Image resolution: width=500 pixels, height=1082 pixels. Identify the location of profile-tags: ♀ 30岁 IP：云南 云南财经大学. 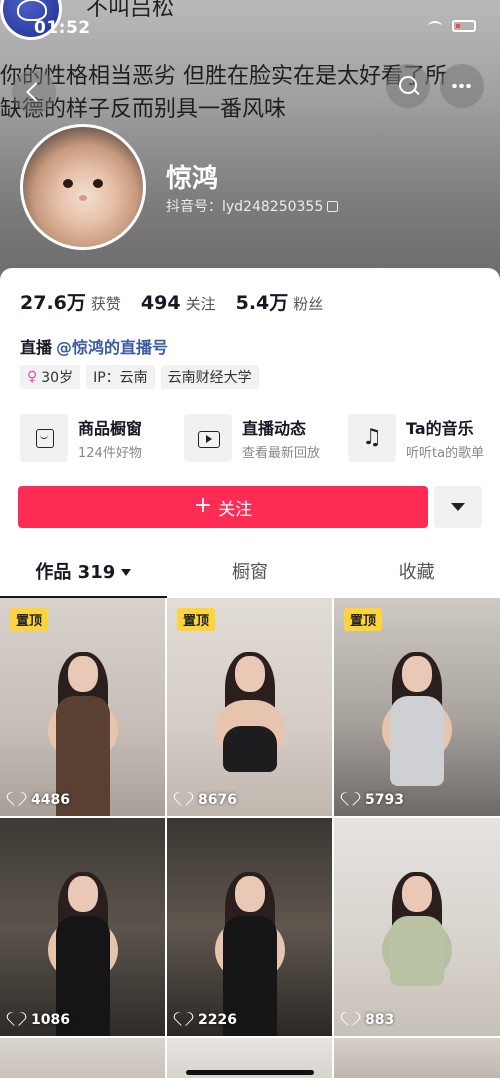
(139, 377).